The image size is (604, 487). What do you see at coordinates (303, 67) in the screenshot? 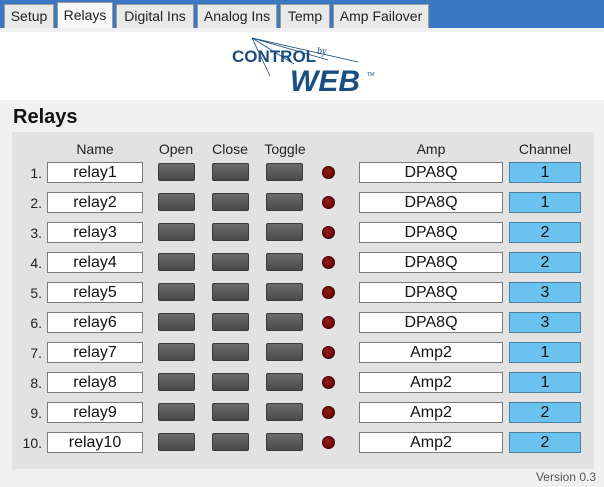
I see `controlbyweb-logo: CONTROL by WEB TM` at bounding box center [303, 67].